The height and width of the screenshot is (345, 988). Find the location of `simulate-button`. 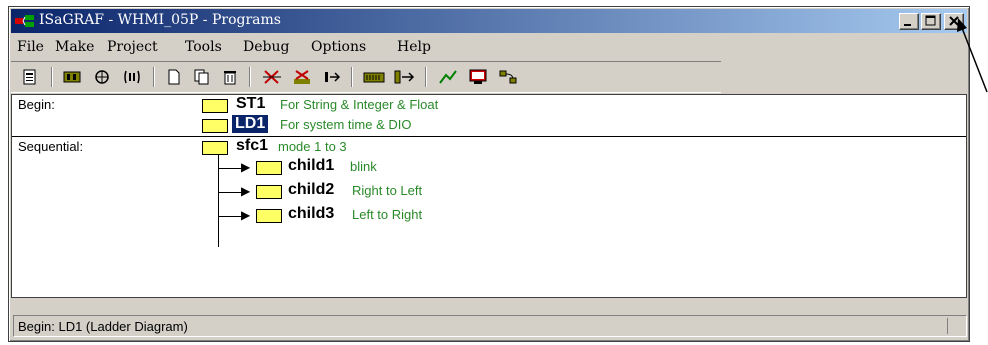

simulate-button is located at coordinates (478, 77).